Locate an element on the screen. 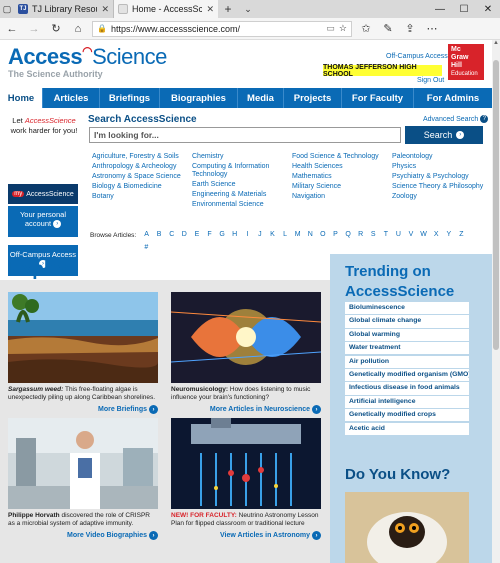 The width and height of the screenshot is (500, 563). subject-link: Engineering & Materials is located at coordinates (242, 195).